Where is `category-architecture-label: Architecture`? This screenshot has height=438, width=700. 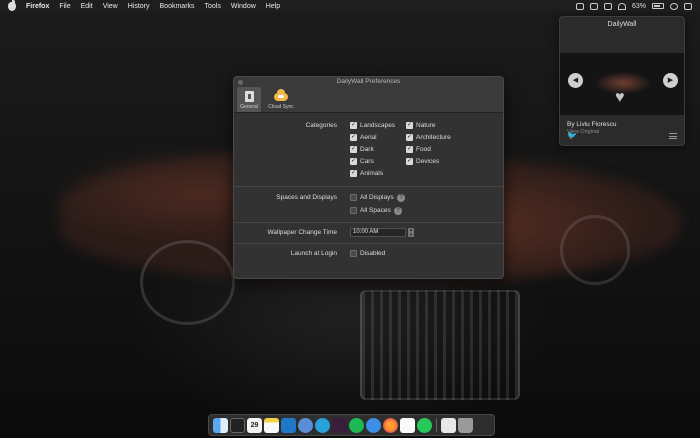 category-architecture-label: Architecture is located at coordinates (433, 137).